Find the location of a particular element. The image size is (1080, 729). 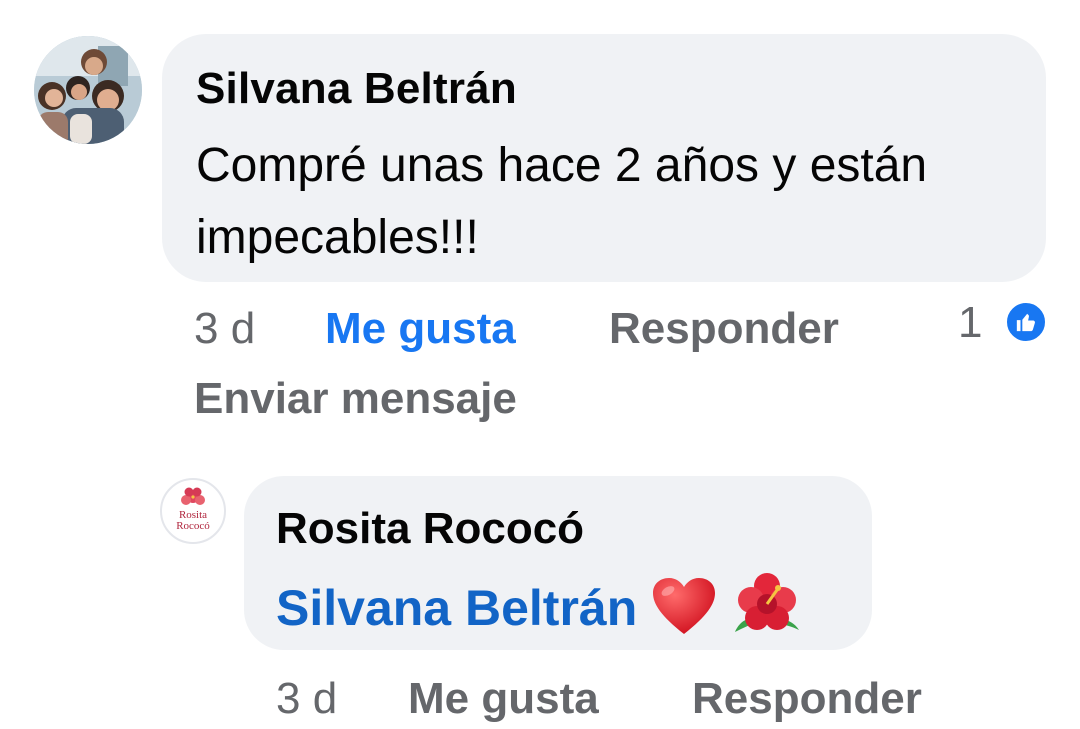

like-icon is located at coordinates (1026, 322).